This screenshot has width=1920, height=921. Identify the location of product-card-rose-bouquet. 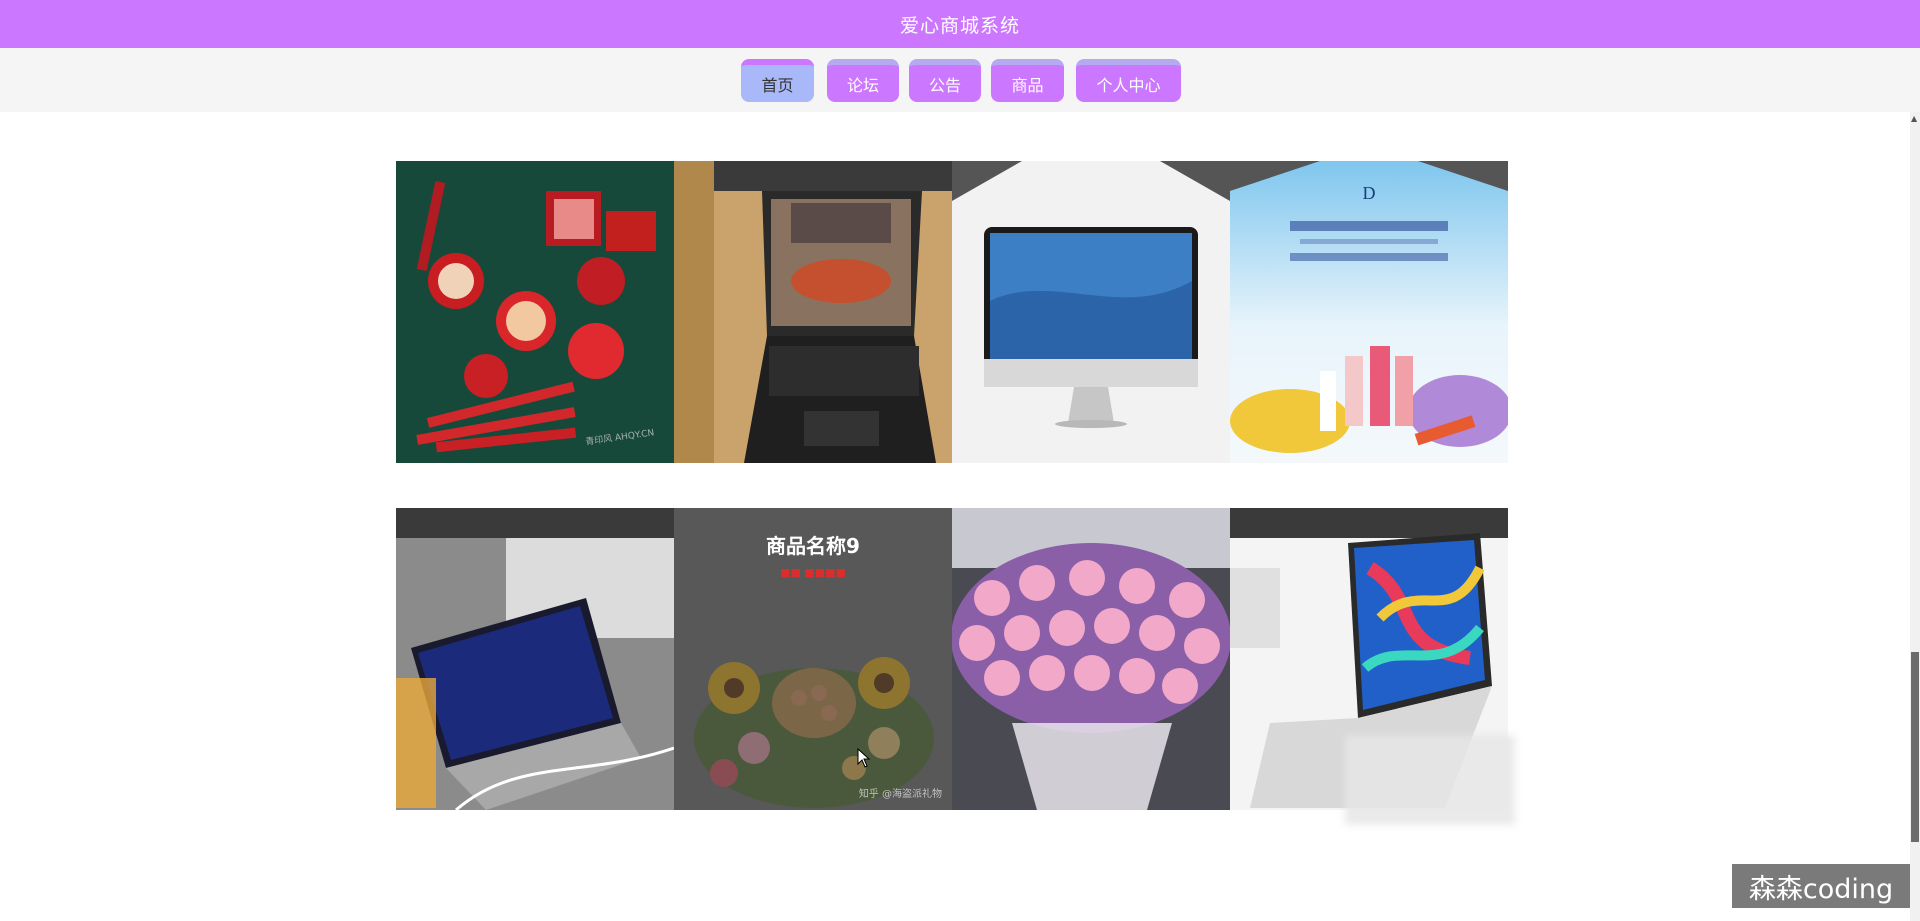
(1091, 659).